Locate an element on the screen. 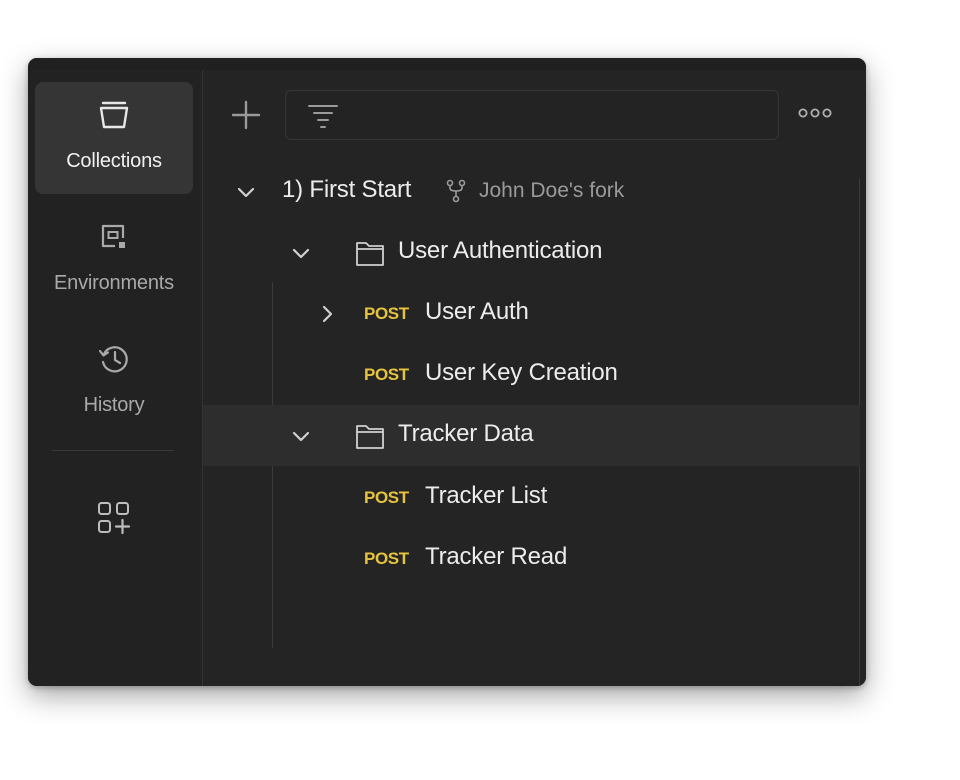 The height and width of the screenshot is (780, 960). collection-name: 1) First Start is located at coordinates (347, 189).